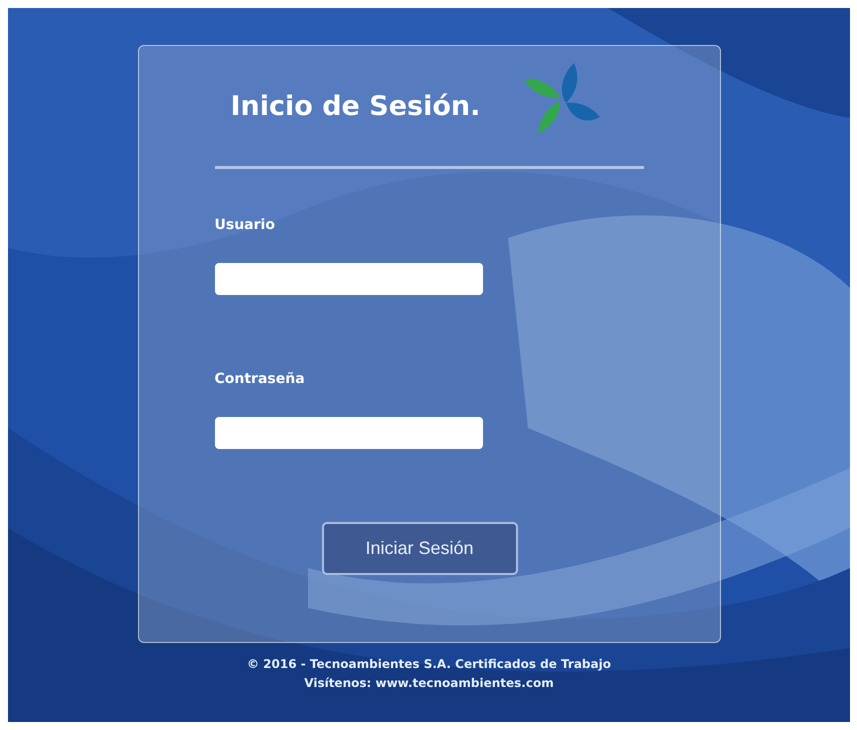  What do you see at coordinates (355, 106) in the screenshot?
I see `login-title: Inicio de Sesión.` at bounding box center [355, 106].